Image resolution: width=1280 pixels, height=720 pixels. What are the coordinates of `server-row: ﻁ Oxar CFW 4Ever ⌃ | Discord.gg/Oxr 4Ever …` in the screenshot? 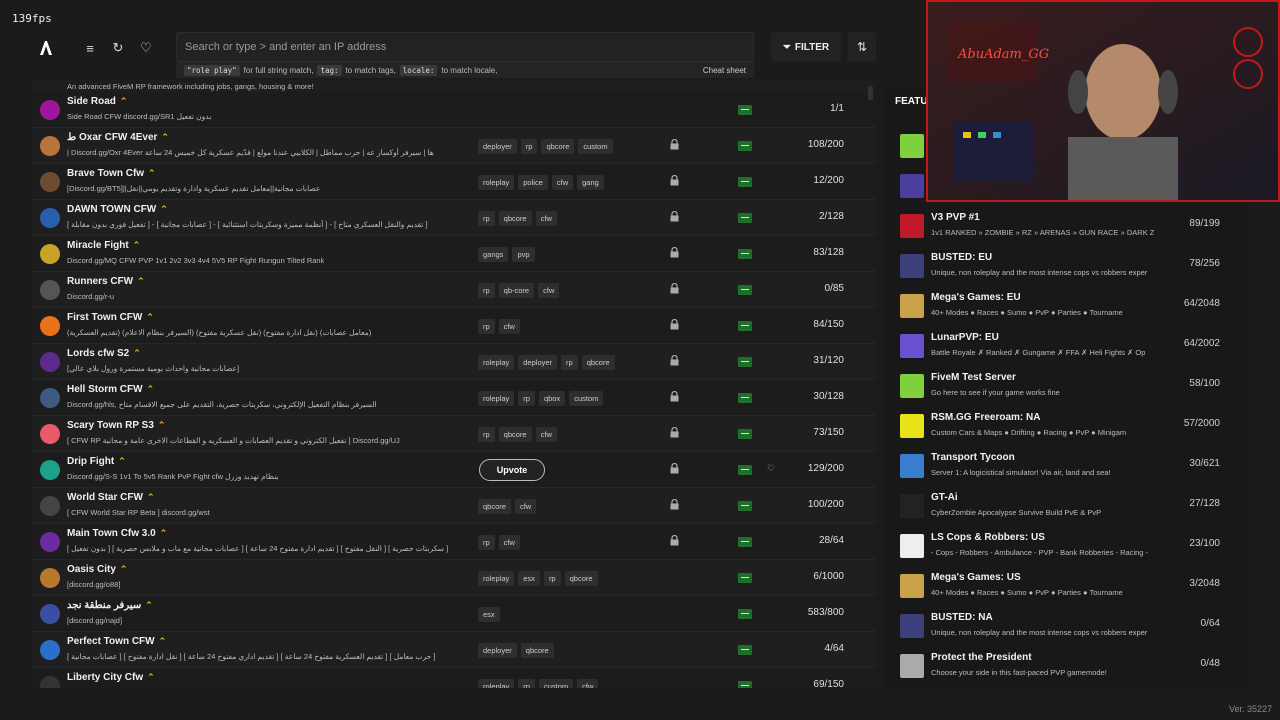 It's located at (454, 146).